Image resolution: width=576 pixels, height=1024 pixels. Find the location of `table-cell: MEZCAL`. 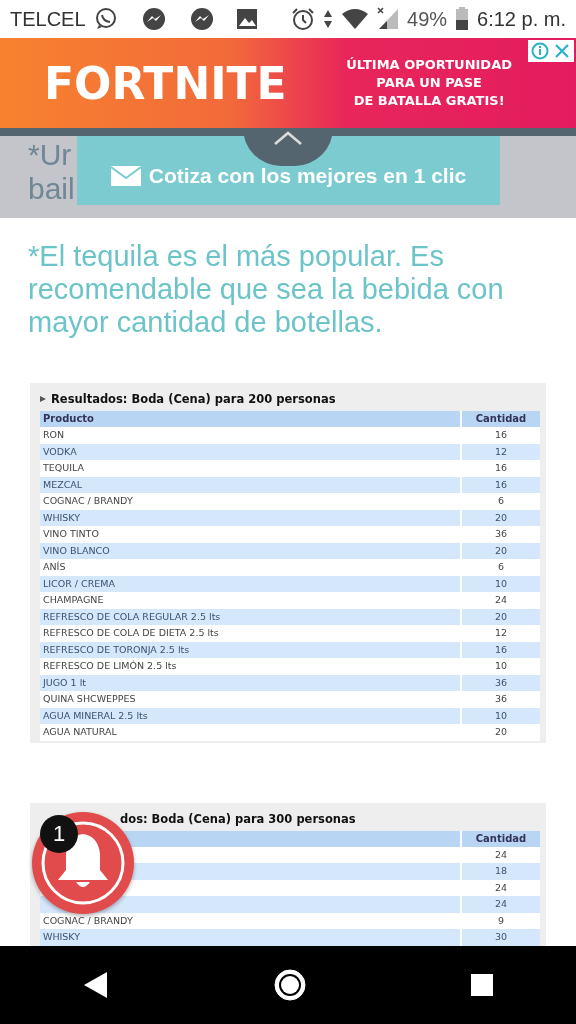

table-cell: MEZCAL is located at coordinates (250, 484).